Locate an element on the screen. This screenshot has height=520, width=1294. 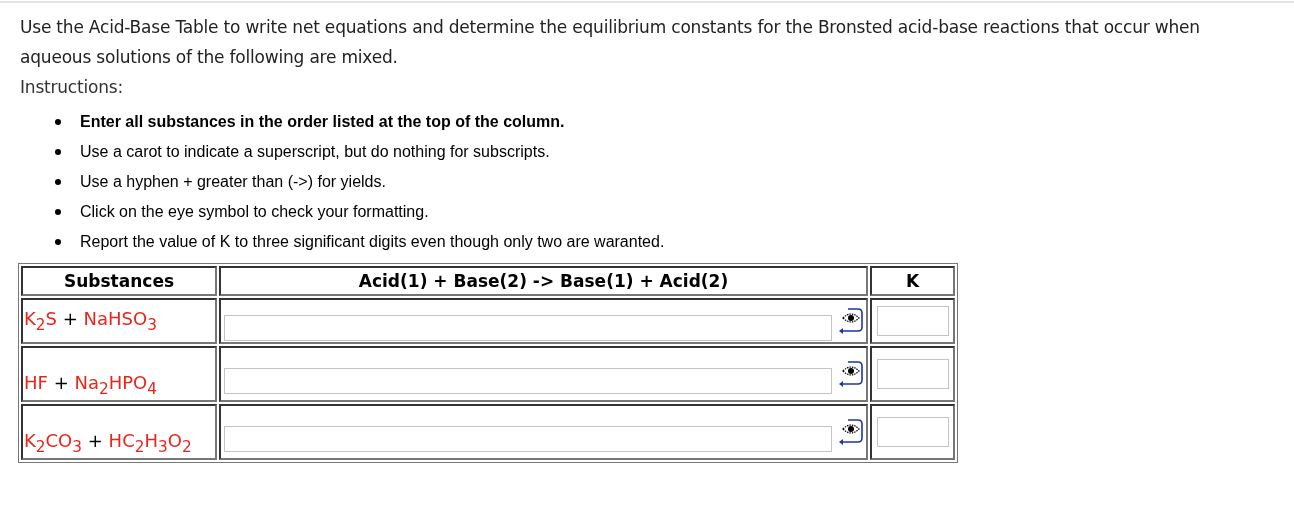
column-header: Acid(1) + Base(2) -> Base(1) + Acid(2) is located at coordinates (543, 281).